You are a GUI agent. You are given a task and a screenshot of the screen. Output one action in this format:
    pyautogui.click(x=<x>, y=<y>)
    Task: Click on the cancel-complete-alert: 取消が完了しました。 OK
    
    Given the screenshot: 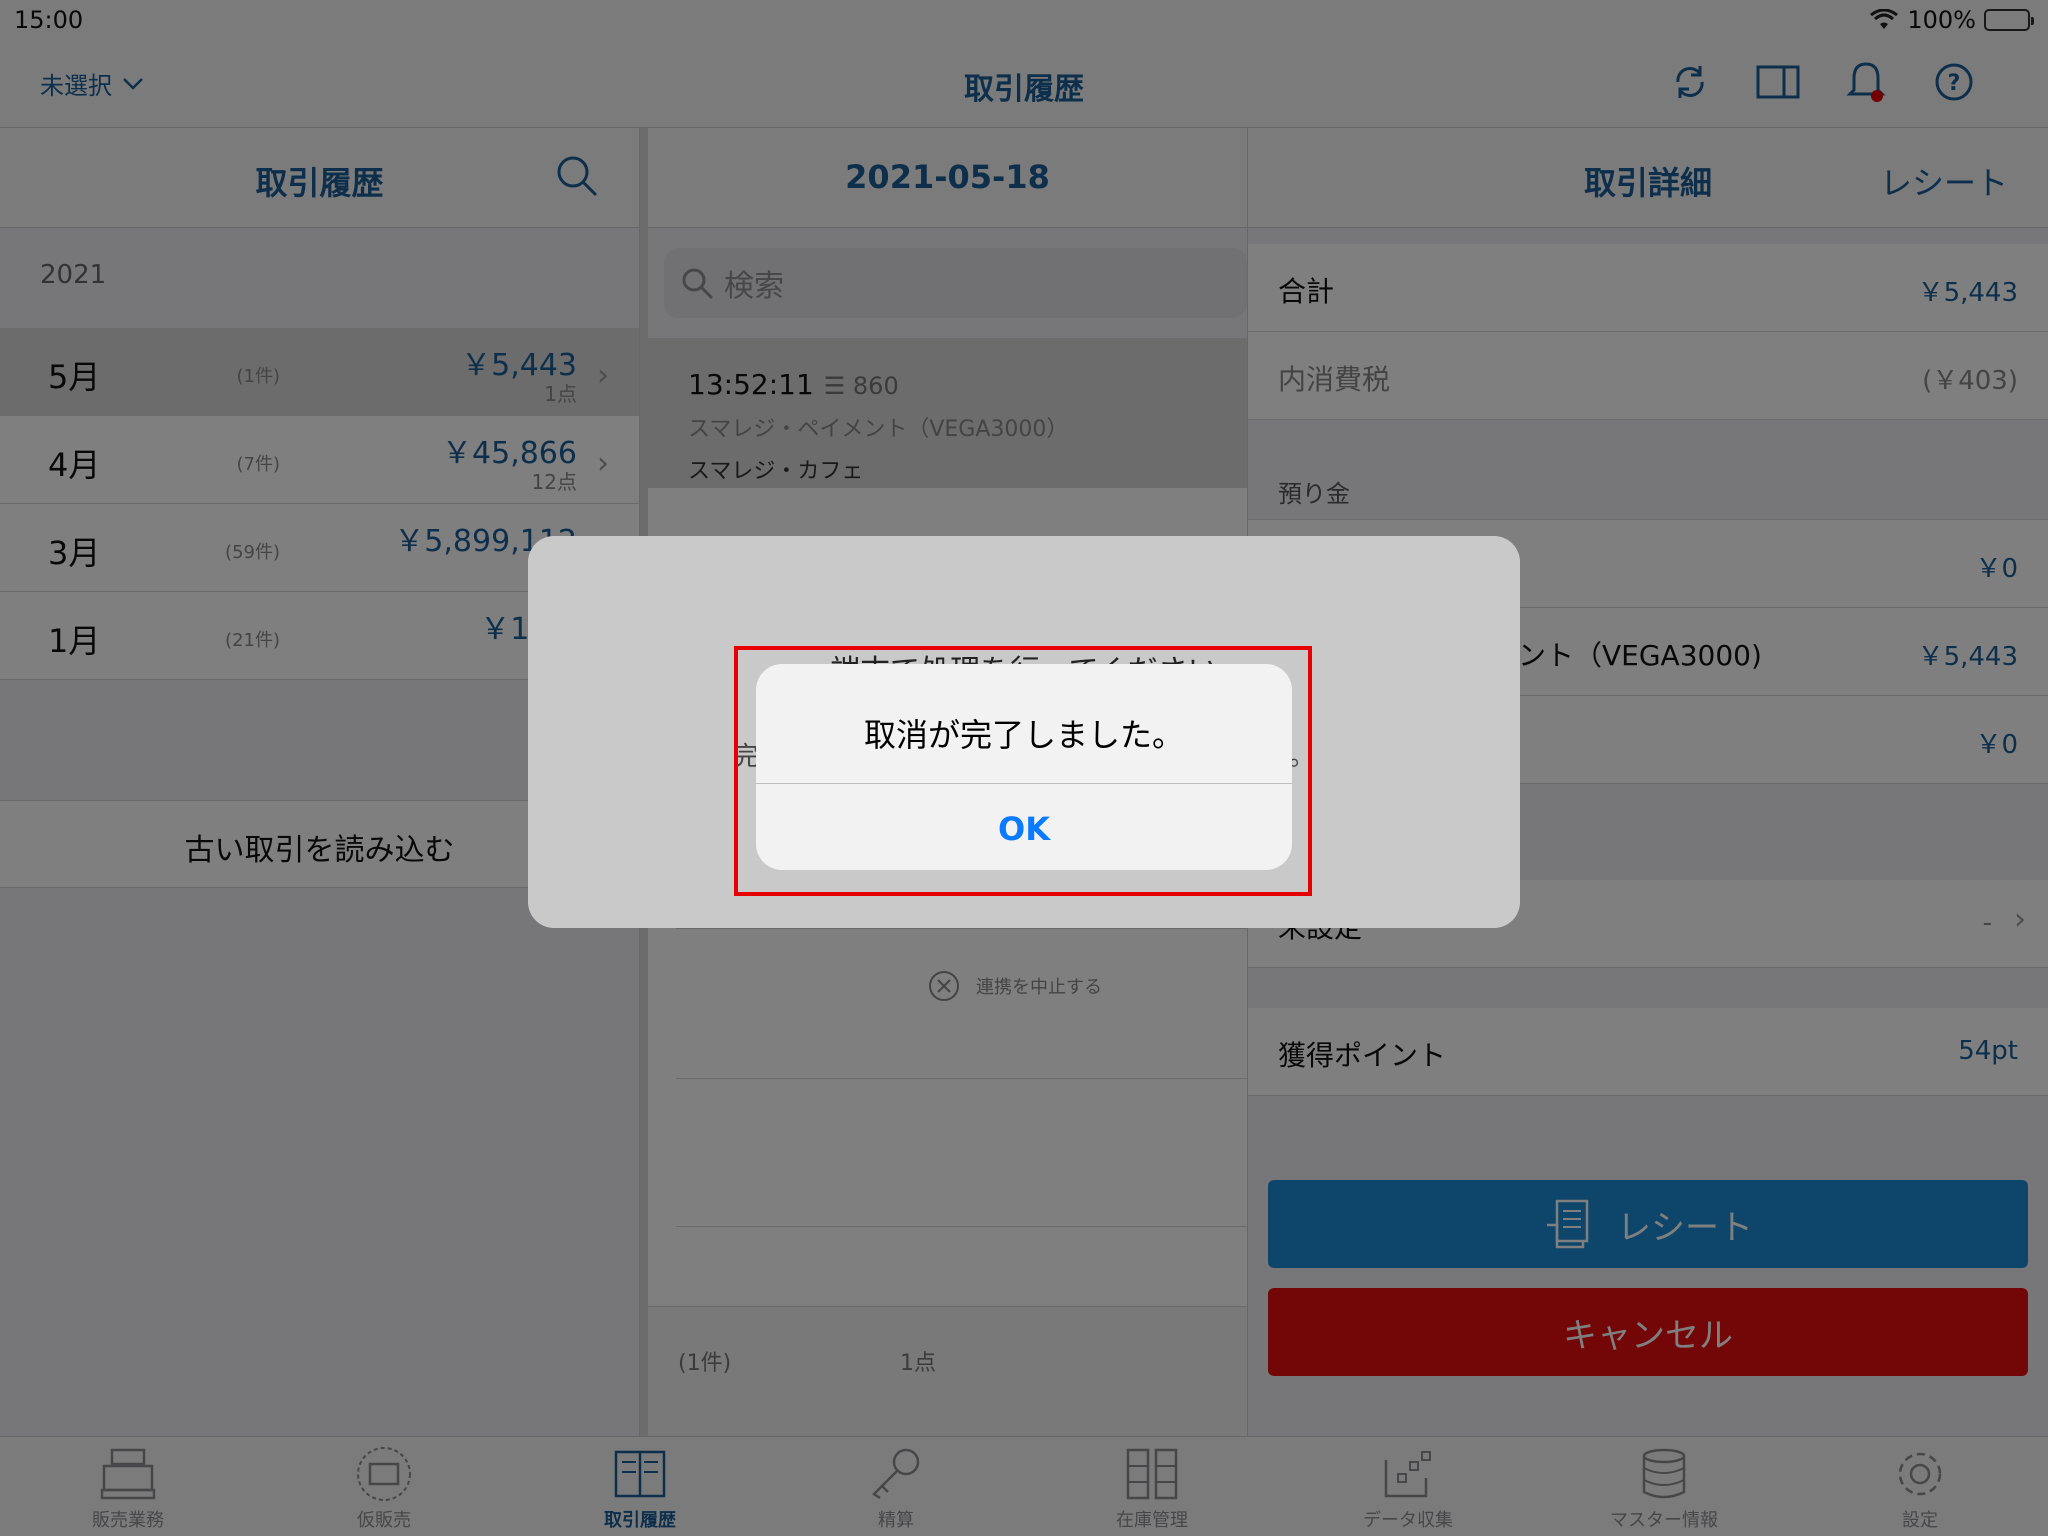 What is the action you would take?
    pyautogui.click(x=1024, y=767)
    